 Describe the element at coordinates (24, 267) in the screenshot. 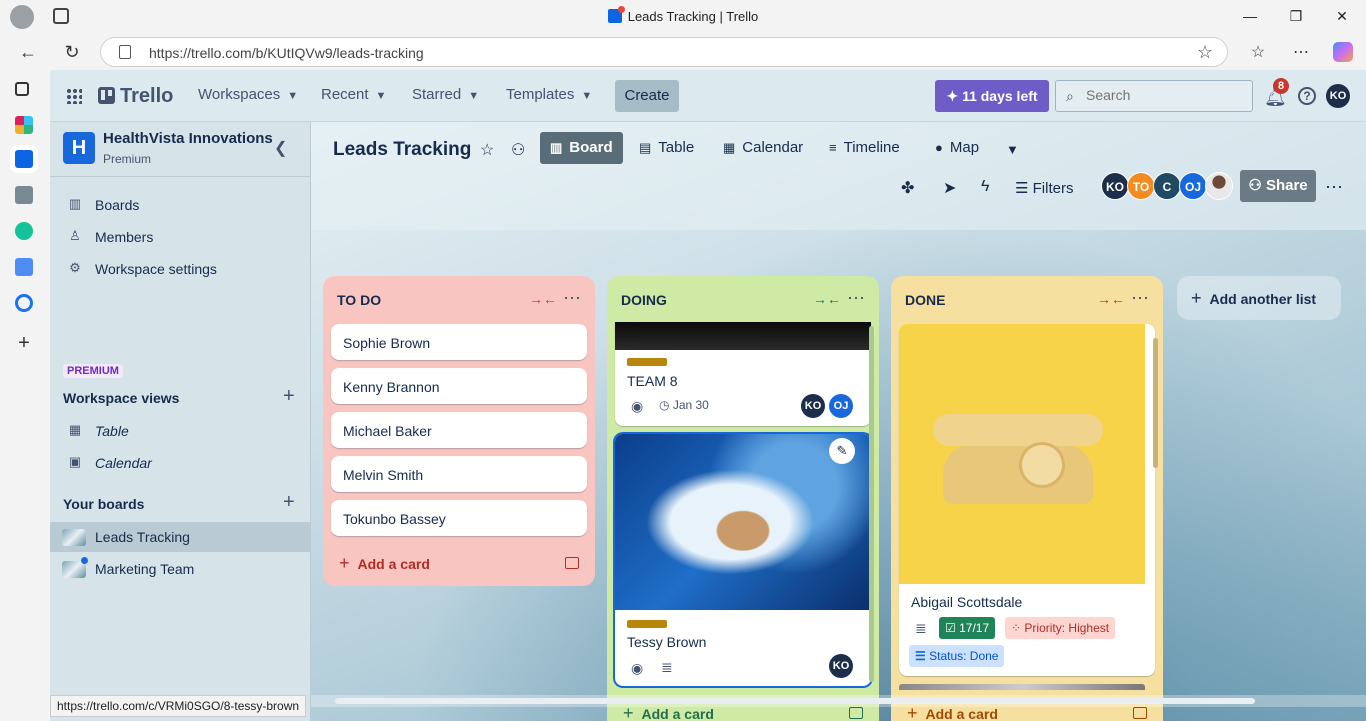

I see `app2-sidebar-icon` at that location.